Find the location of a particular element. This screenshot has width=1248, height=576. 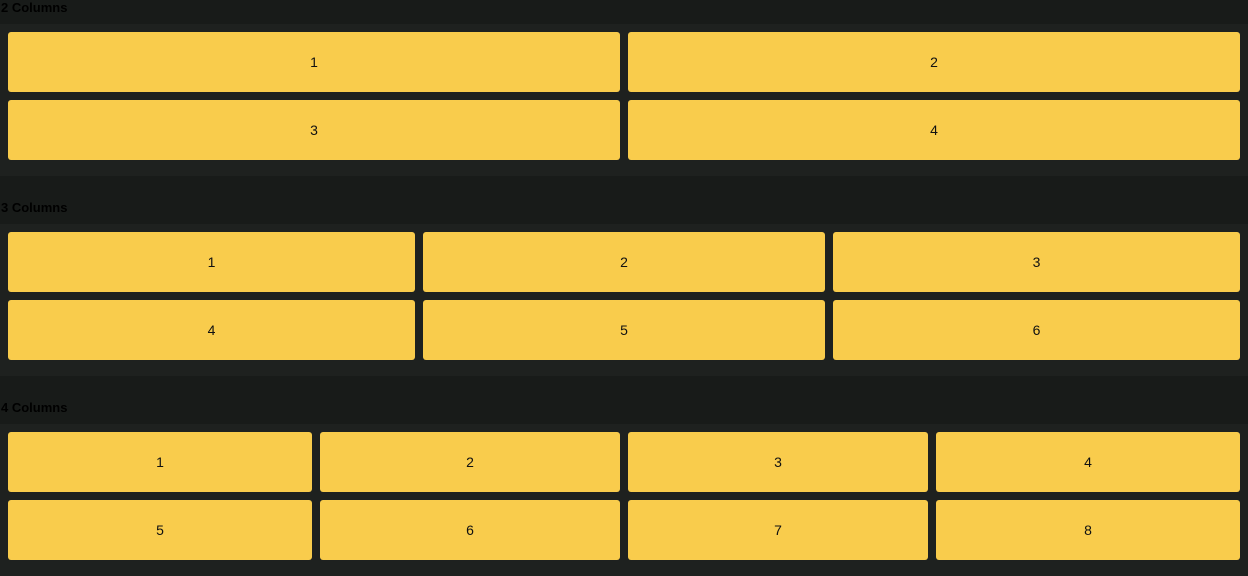

grid-item: 8 is located at coordinates (1088, 530).